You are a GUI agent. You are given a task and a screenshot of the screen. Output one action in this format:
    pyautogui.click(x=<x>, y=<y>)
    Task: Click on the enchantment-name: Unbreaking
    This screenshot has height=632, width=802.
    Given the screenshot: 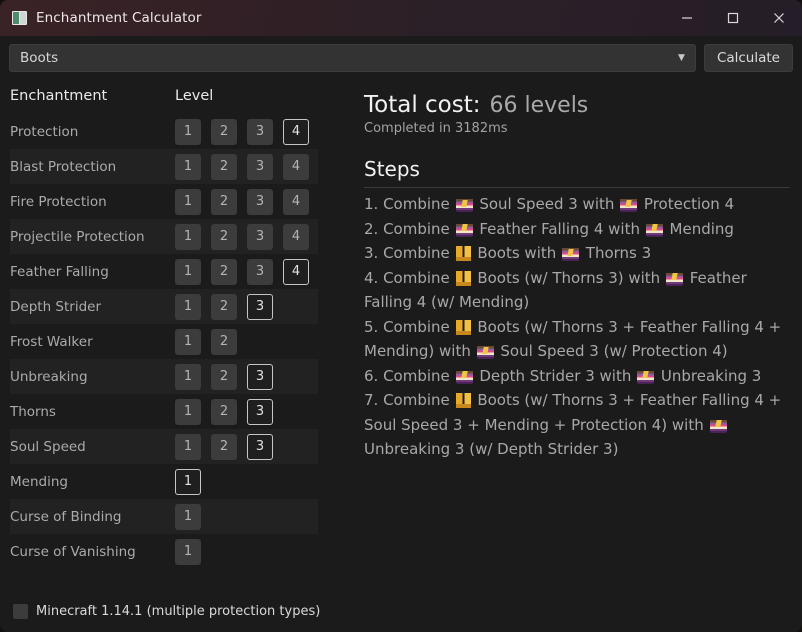 What is the action you would take?
    pyautogui.click(x=49, y=376)
    